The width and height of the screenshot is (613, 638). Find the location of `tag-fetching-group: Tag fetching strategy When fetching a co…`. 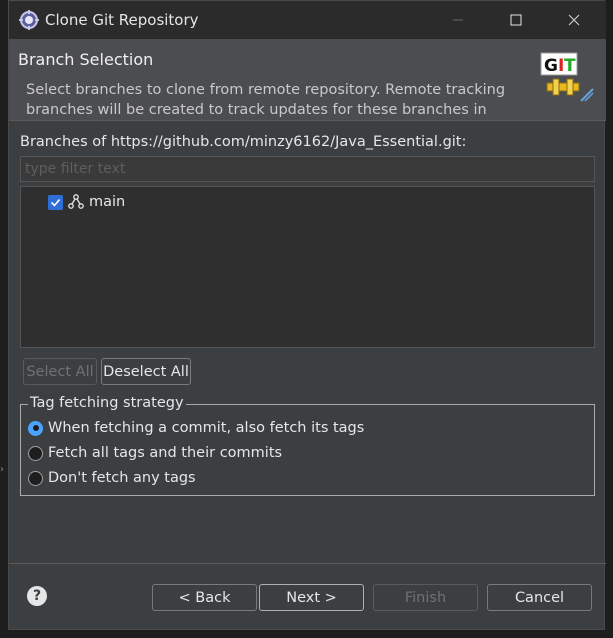

tag-fetching-group: Tag fetching strategy When fetching a co… is located at coordinates (307, 445).